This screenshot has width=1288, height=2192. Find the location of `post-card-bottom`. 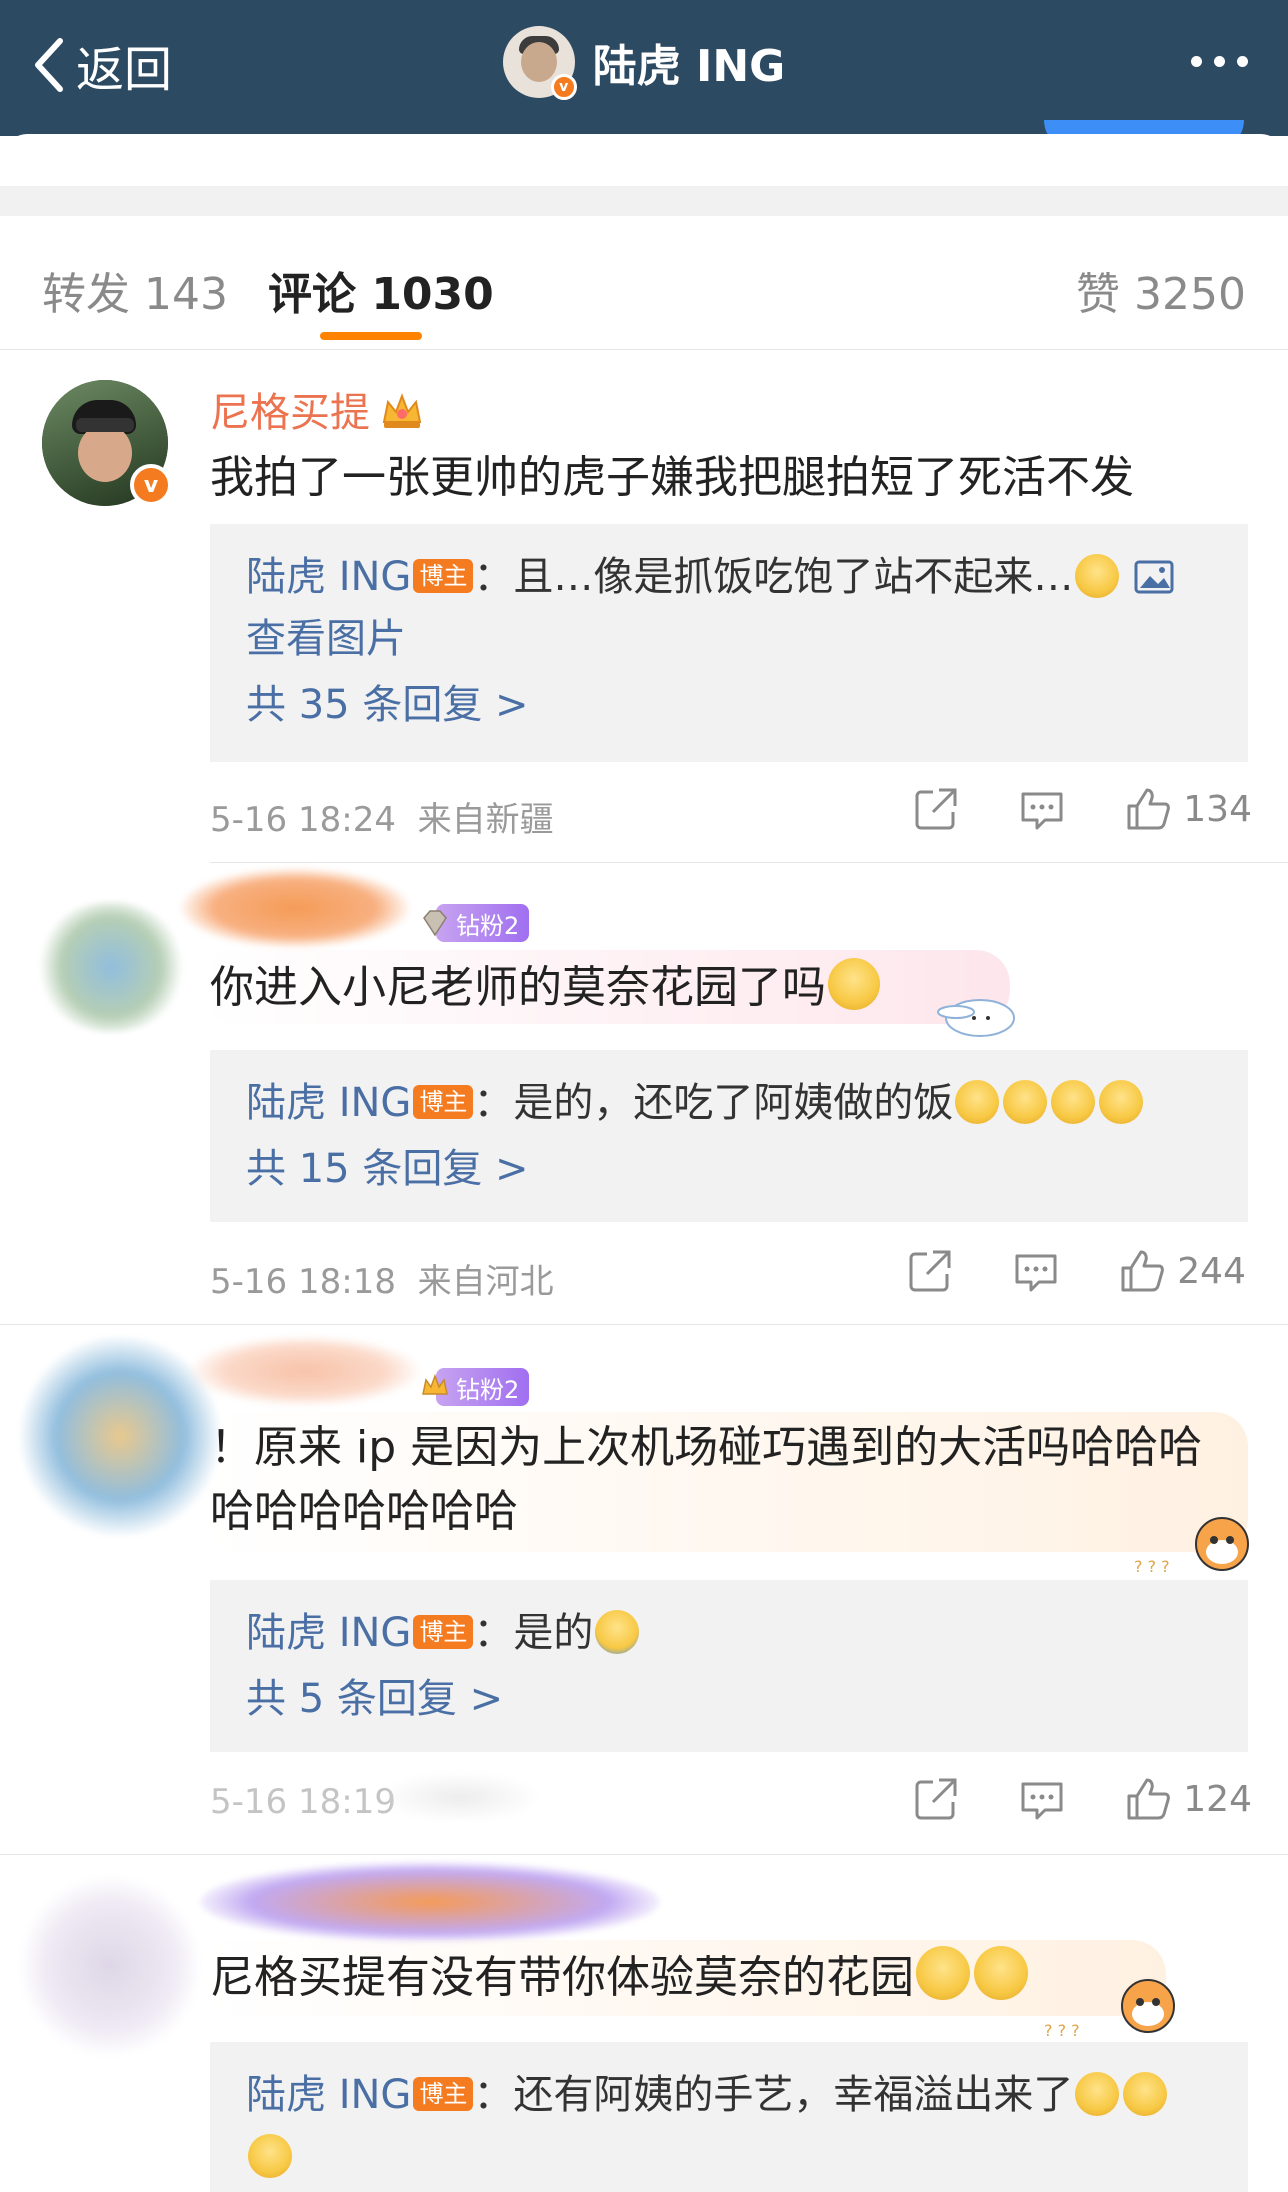

post-card-bottom is located at coordinates (644, 159).